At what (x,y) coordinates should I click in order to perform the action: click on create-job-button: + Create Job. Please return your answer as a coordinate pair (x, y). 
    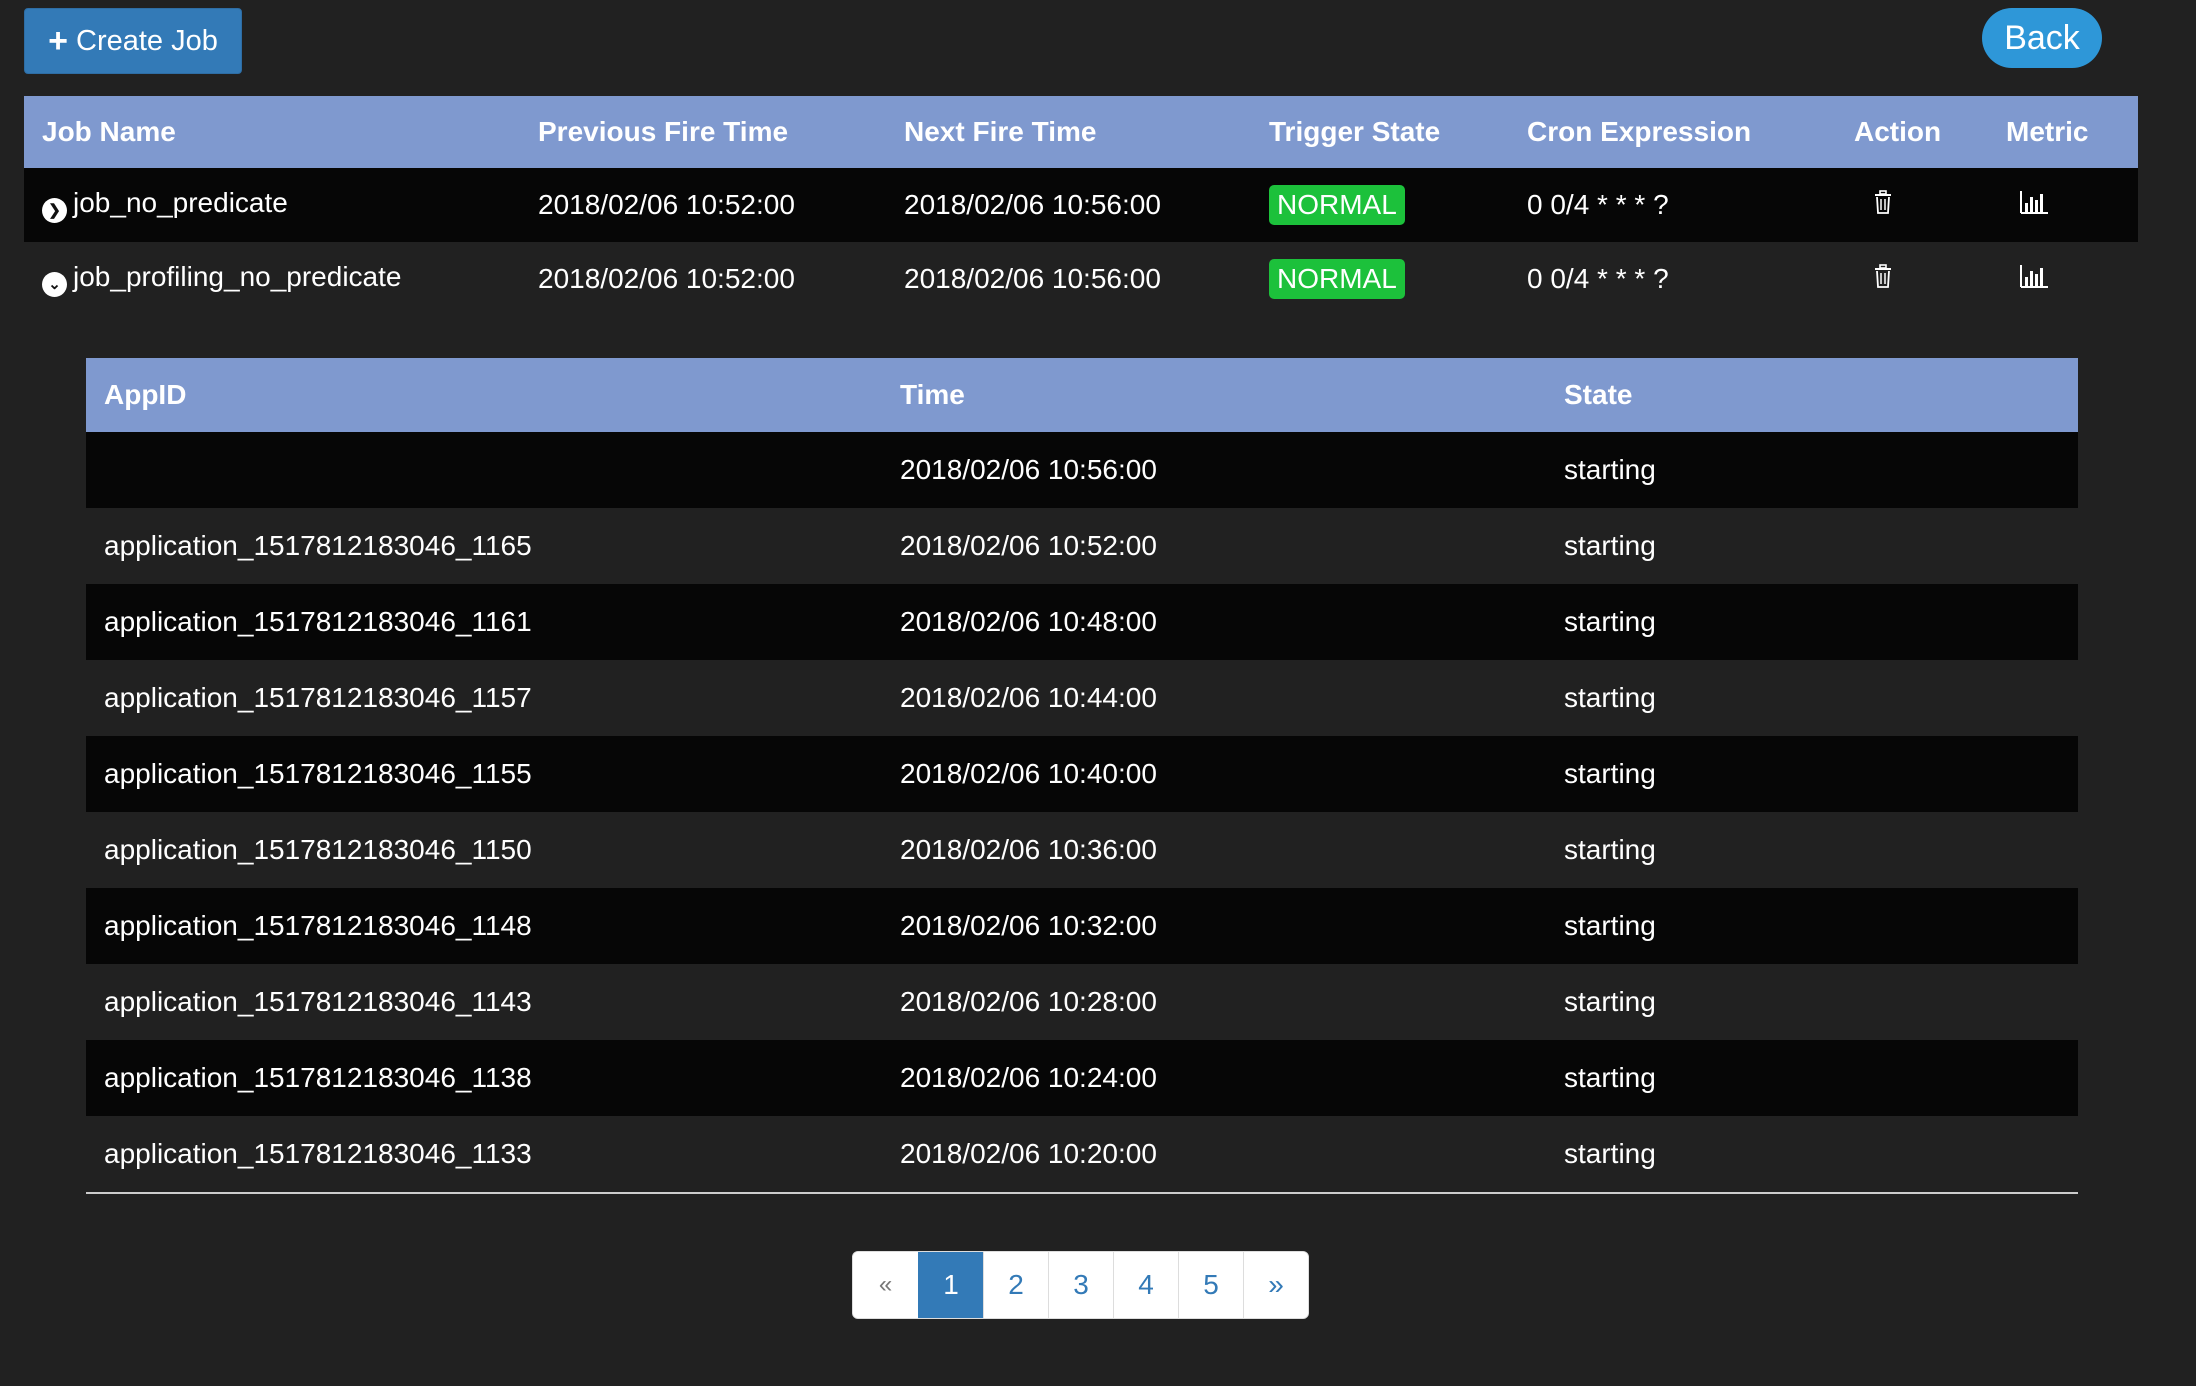
    Looking at the image, I should click on (133, 41).